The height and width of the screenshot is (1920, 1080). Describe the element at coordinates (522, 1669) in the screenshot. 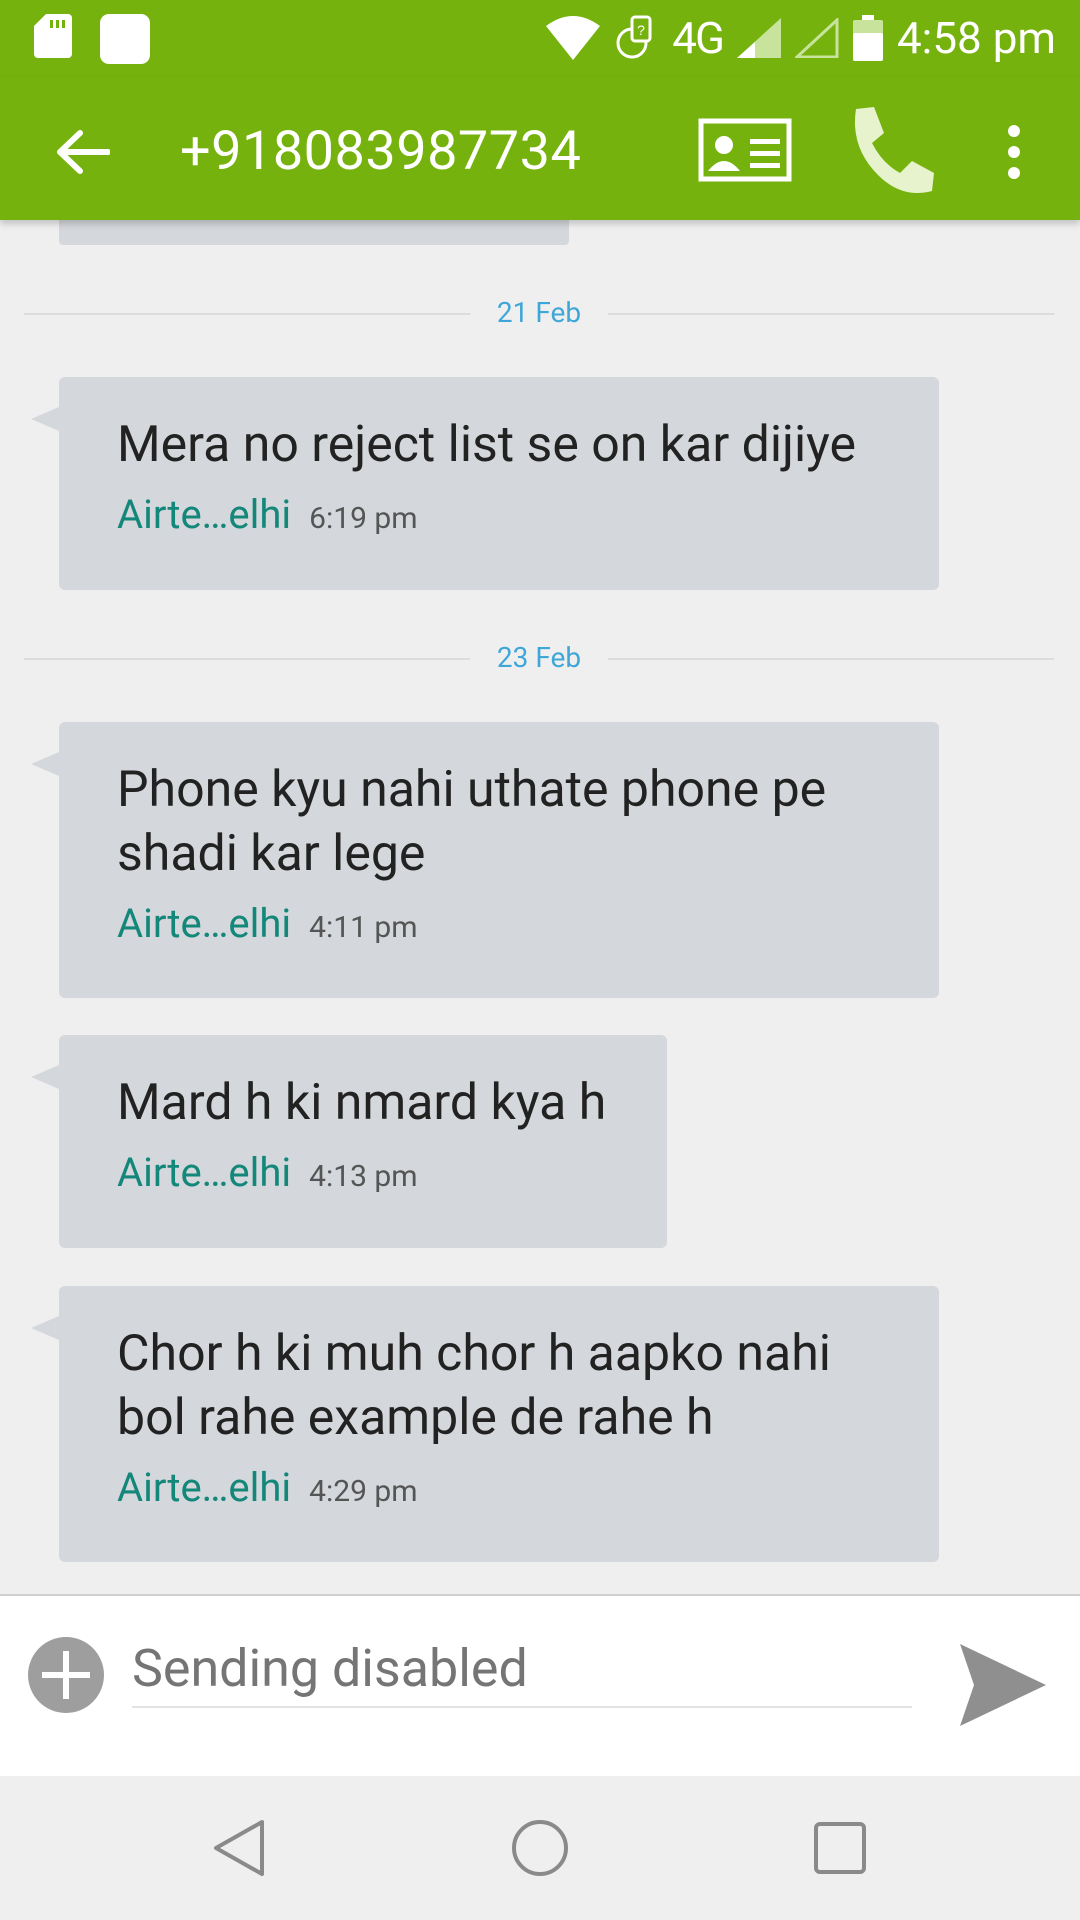

I see `message-input` at that location.